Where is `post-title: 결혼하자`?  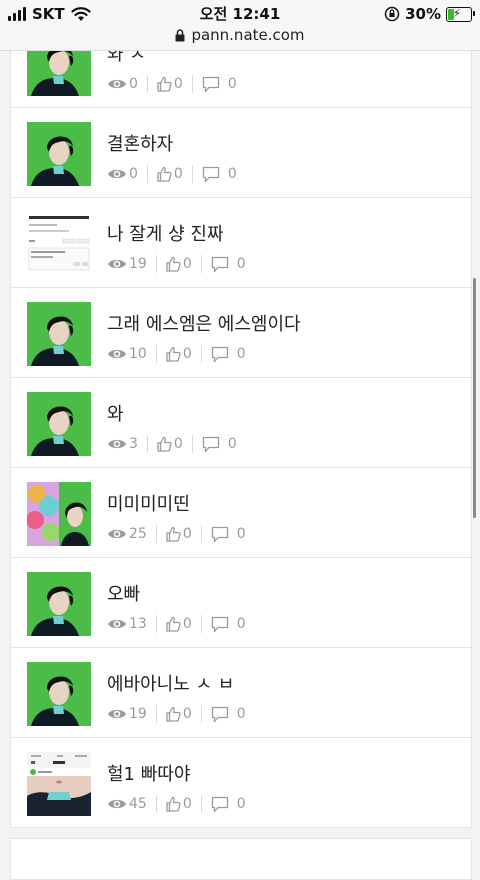
post-title: 결혼하자 is located at coordinates (140, 143).